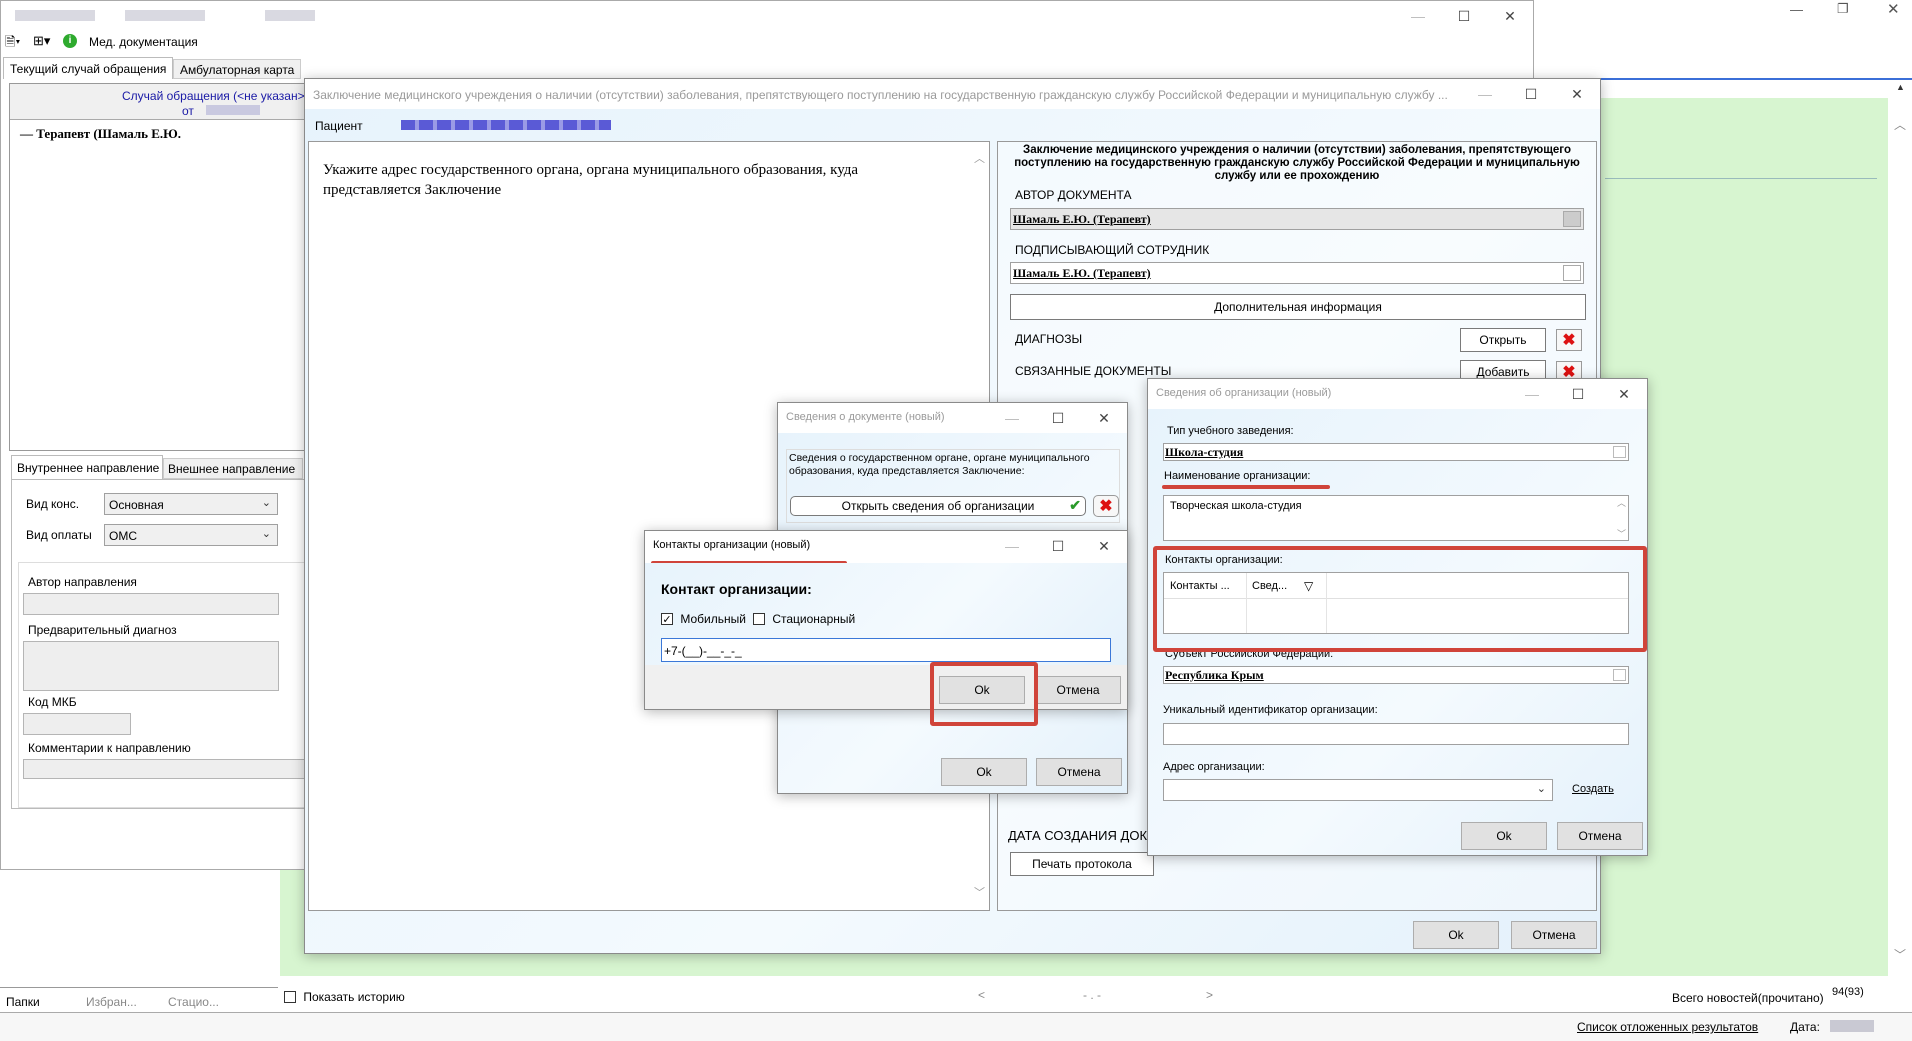  What do you see at coordinates (667, 619) in the screenshot?
I see `mobile-check-icon: ✓` at bounding box center [667, 619].